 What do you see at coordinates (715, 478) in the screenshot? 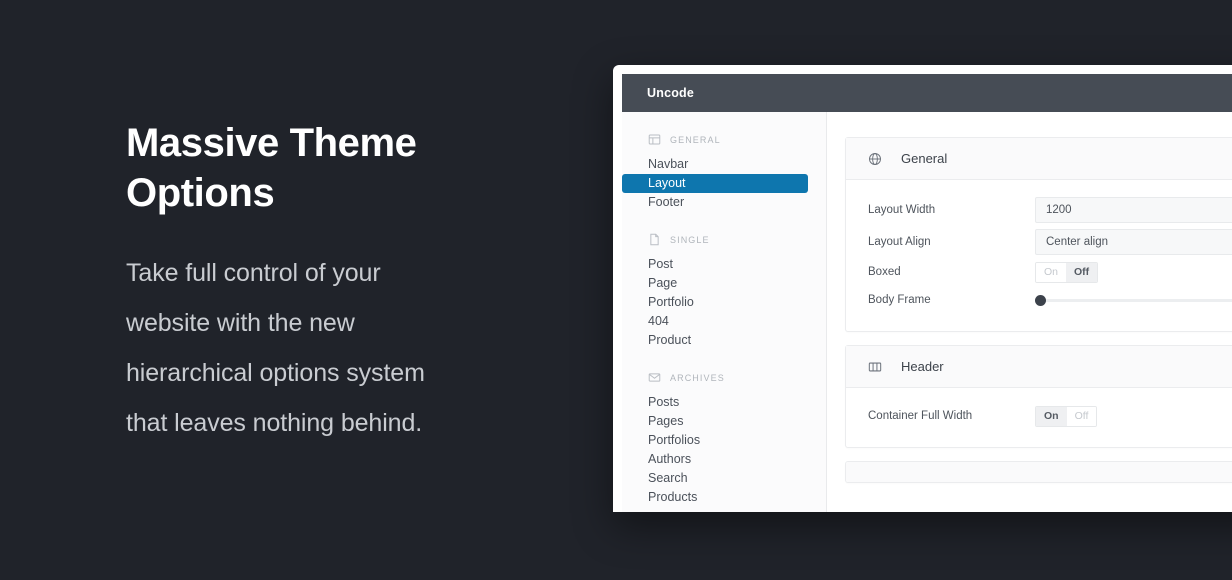
I see `sidebar-item-search: Search` at bounding box center [715, 478].